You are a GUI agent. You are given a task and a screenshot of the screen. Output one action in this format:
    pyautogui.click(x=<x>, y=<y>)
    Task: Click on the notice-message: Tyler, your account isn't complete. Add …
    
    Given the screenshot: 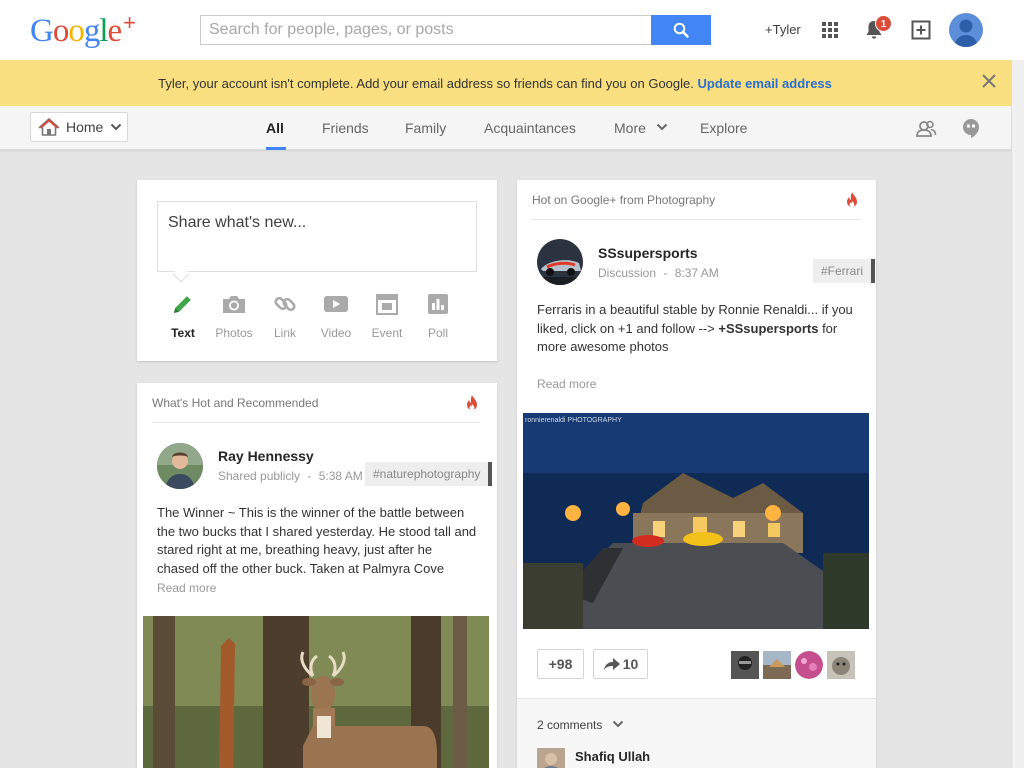 What is the action you would take?
    pyautogui.click(x=426, y=83)
    